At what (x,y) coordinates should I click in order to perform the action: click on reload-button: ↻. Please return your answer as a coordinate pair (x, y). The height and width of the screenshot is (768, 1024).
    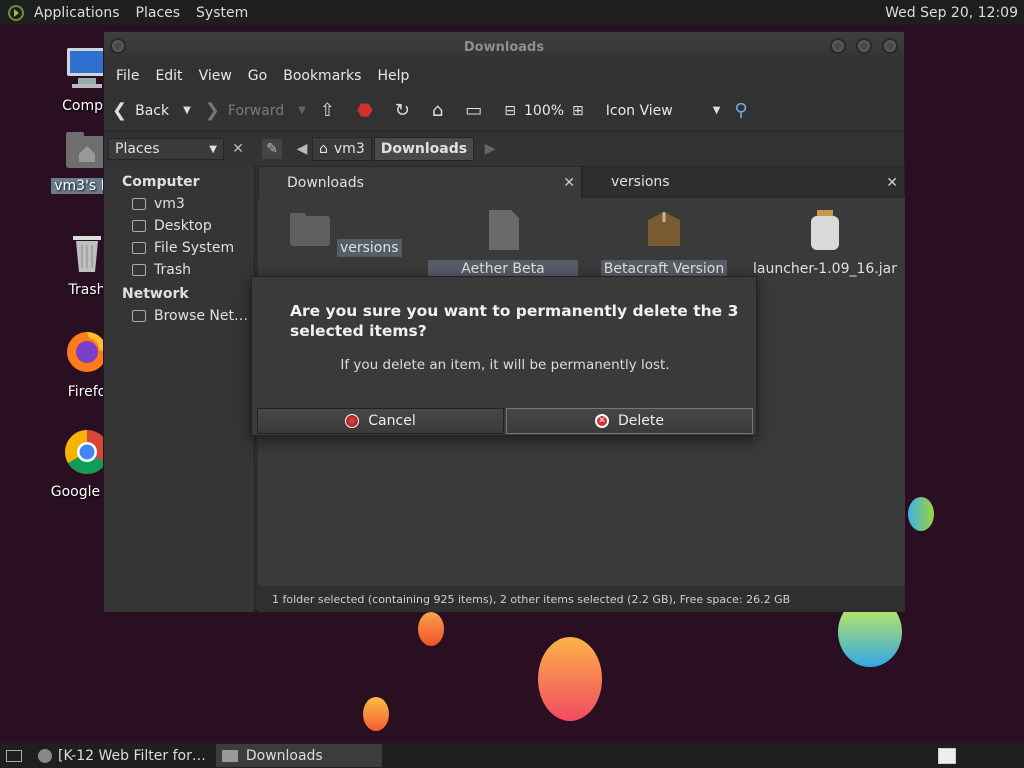
    Looking at the image, I should click on (406, 110).